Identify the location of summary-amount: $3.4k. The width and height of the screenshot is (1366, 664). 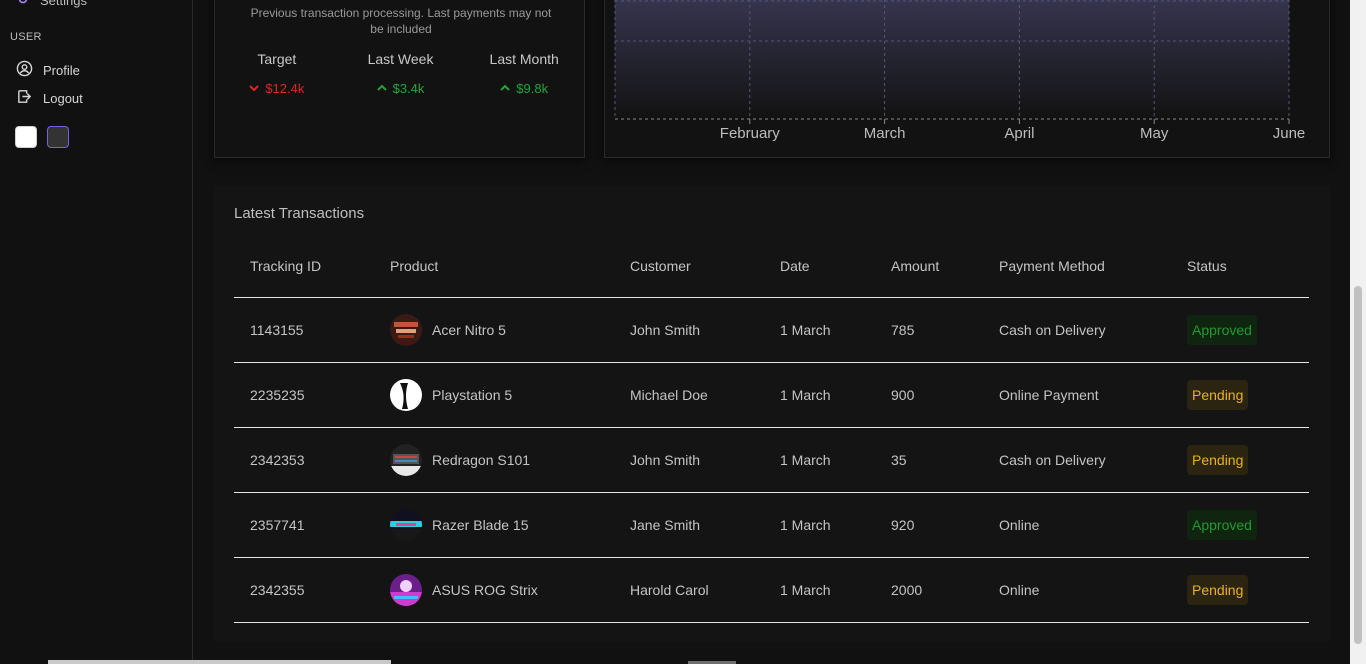
(408, 88).